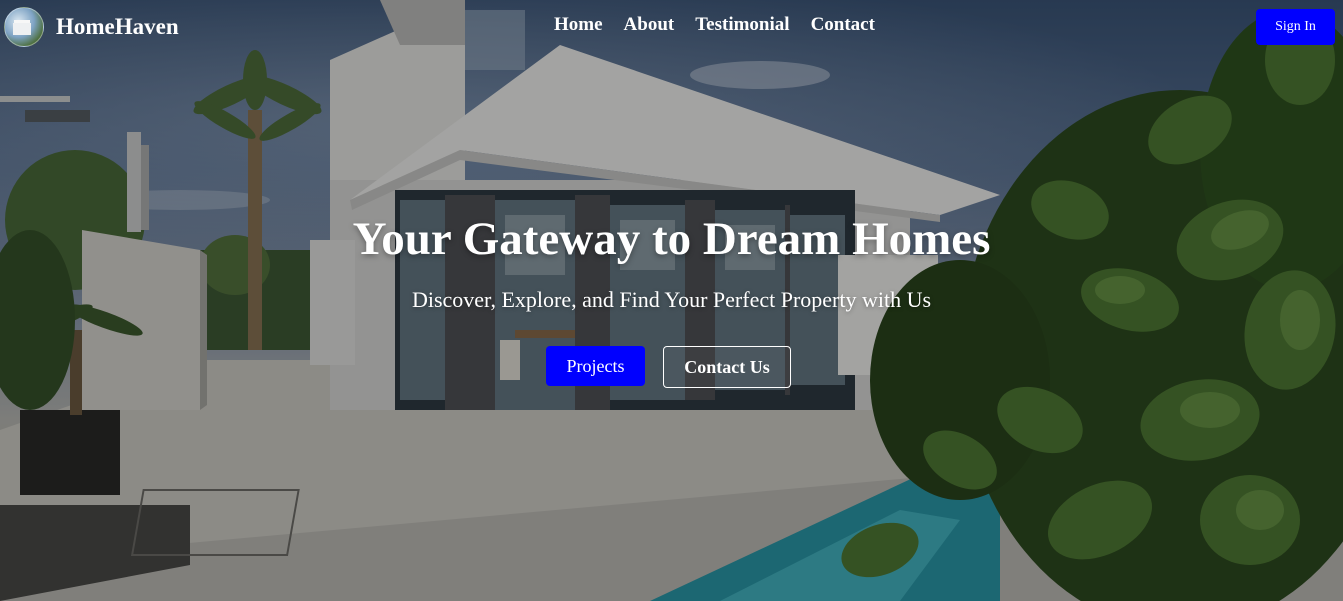 This screenshot has width=1343, height=601. I want to click on brand-name: HomeHaven, so click(117, 26).